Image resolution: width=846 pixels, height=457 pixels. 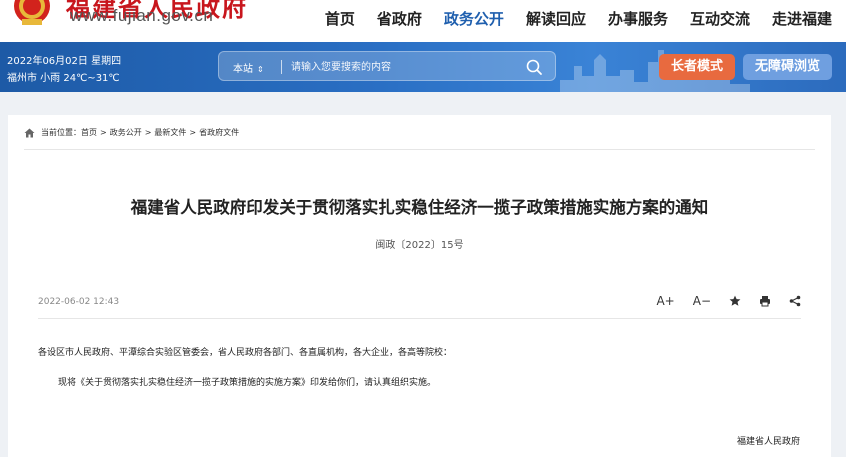 What do you see at coordinates (474, 18) in the screenshot?
I see `nav-item-government-affairs: 政务公开` at bounding box center [474, 18].